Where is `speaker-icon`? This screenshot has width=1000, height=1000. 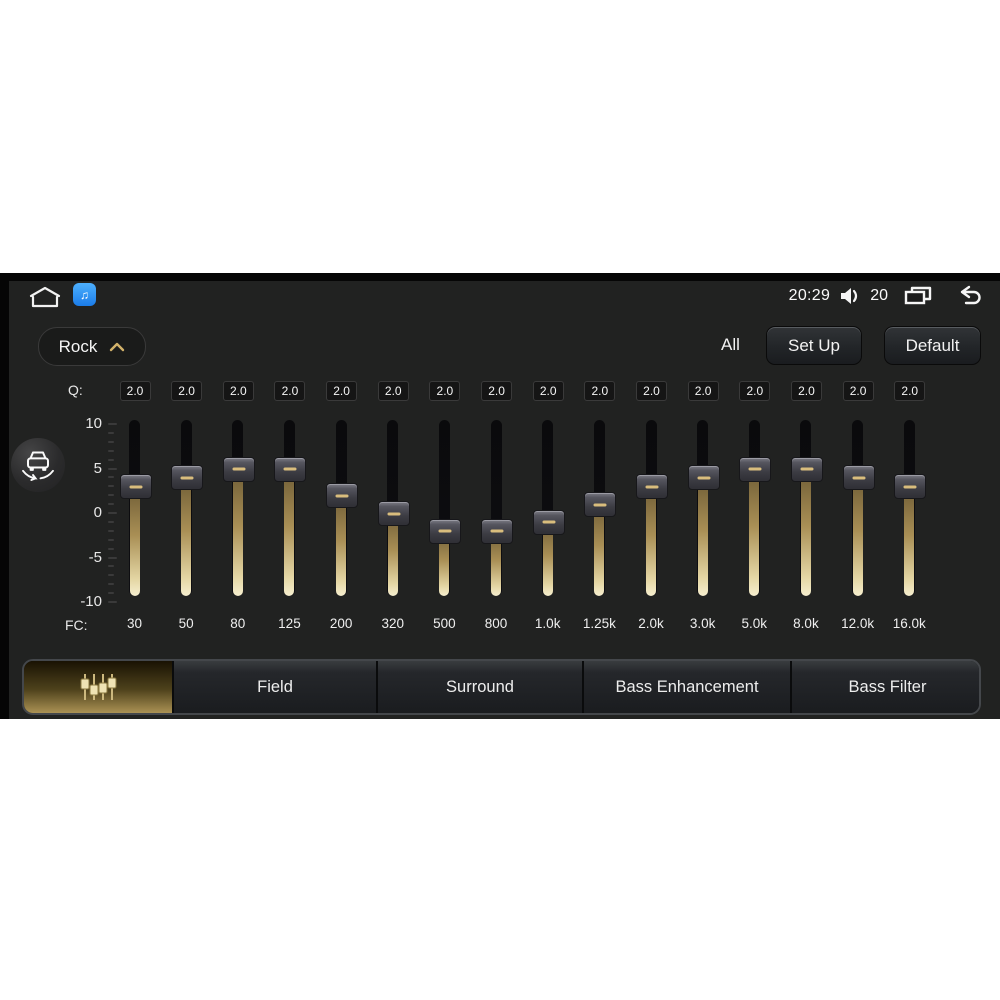 speaker-icon is located at coordinates (850, 296).